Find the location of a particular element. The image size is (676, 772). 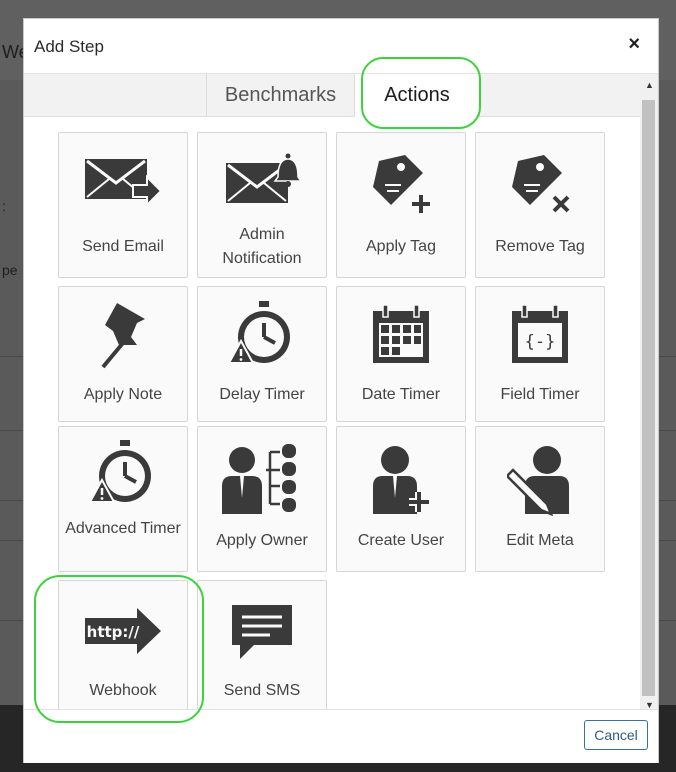

http-arrow-icon: http:// is located at coordinates (123, 631).